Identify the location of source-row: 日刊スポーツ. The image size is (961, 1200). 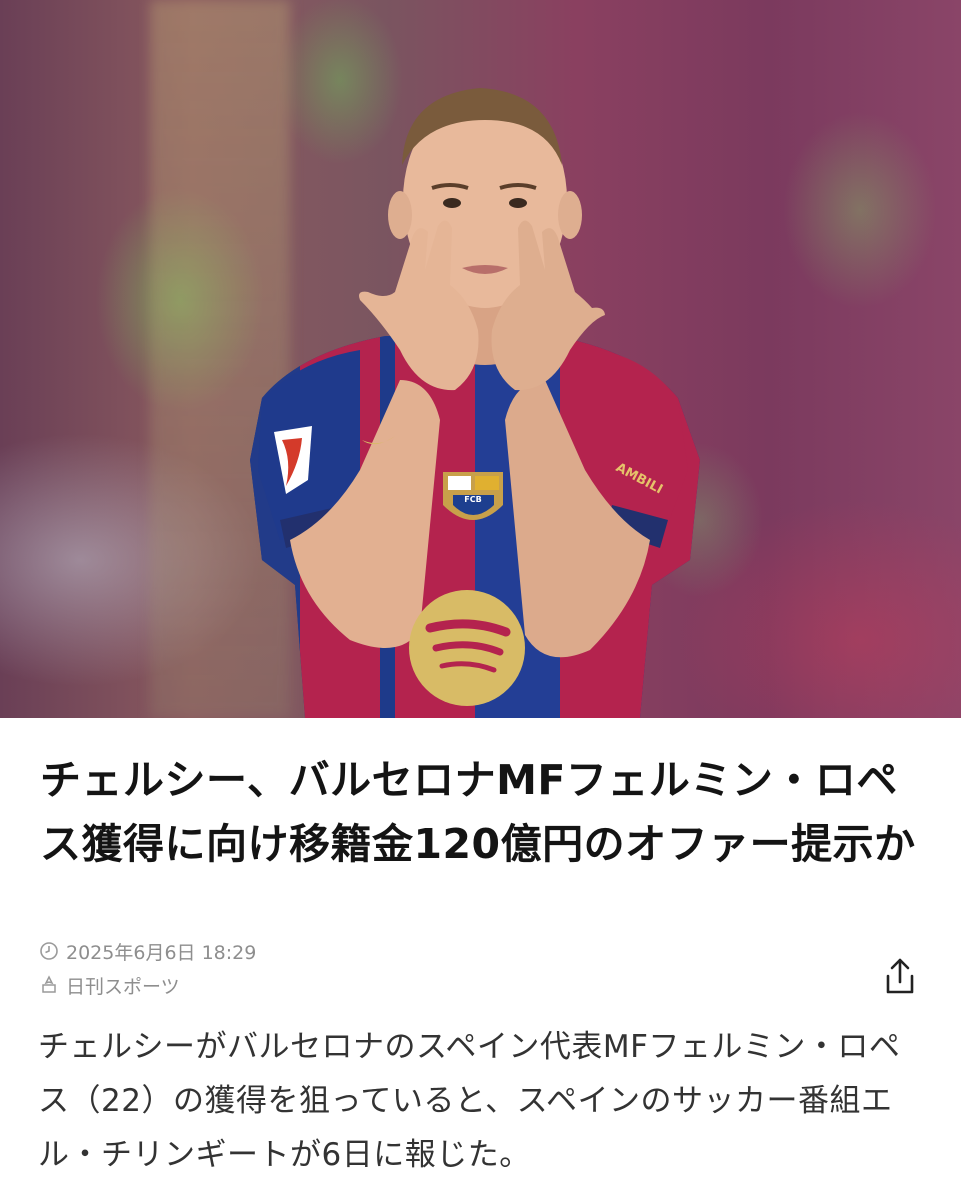
(147, 985).